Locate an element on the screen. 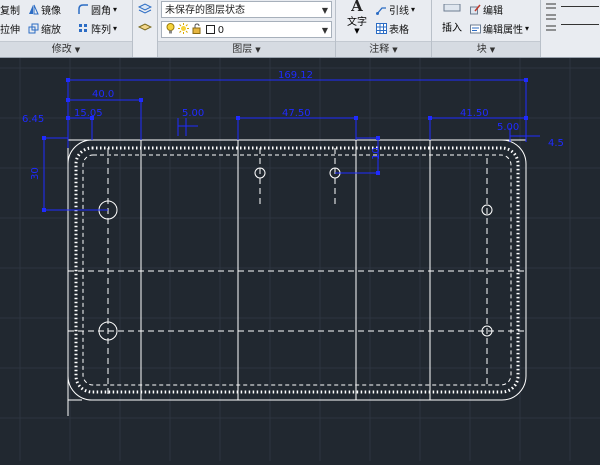 The image size is (600, 465). scale-label: 缩放 is located at coordinates (51, 30).